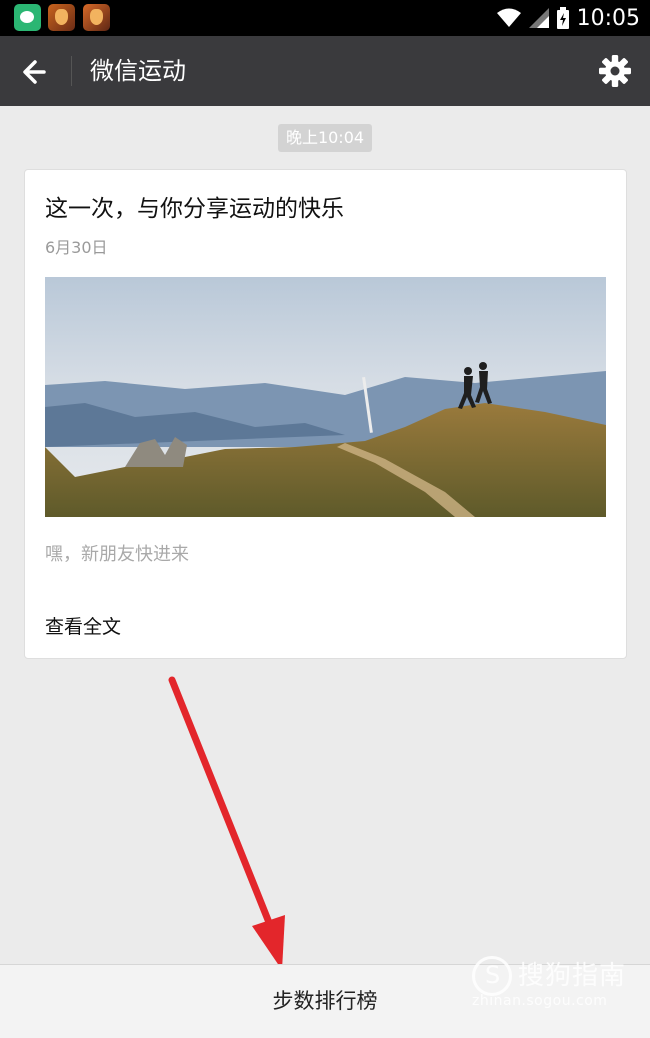  What do you see at coordinates (71, 71) in the screenshot?
I see `appbar-divider` at bounding box center [71, 71].